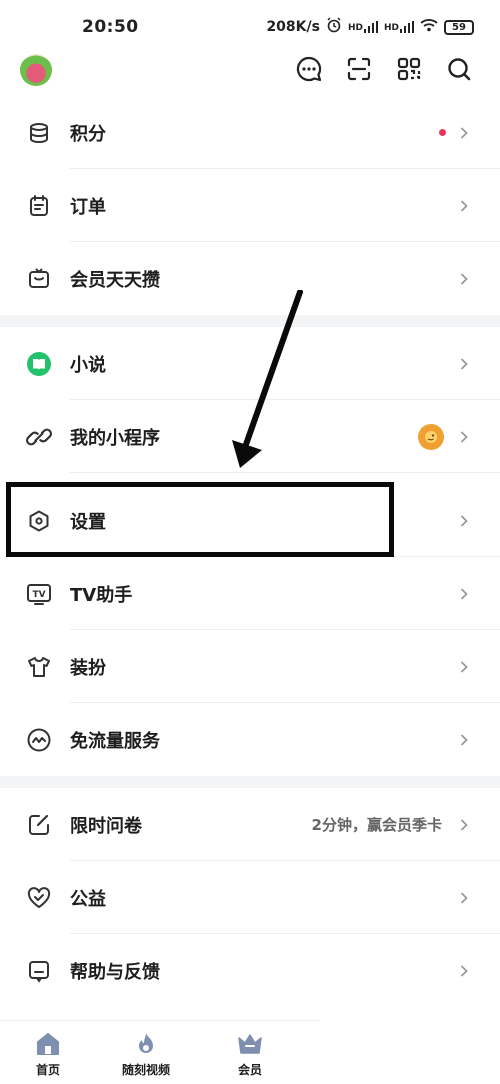 Image resolution: width=500 pixels, height=1084 pixels. I want to click on top-bar, so click(250, 74).